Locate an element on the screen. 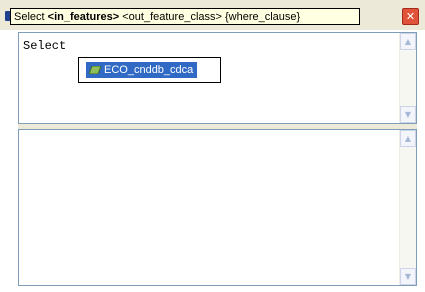  autocomplete-item-label: ECO_cnddb_cdca is located at coordinates (149, 70).